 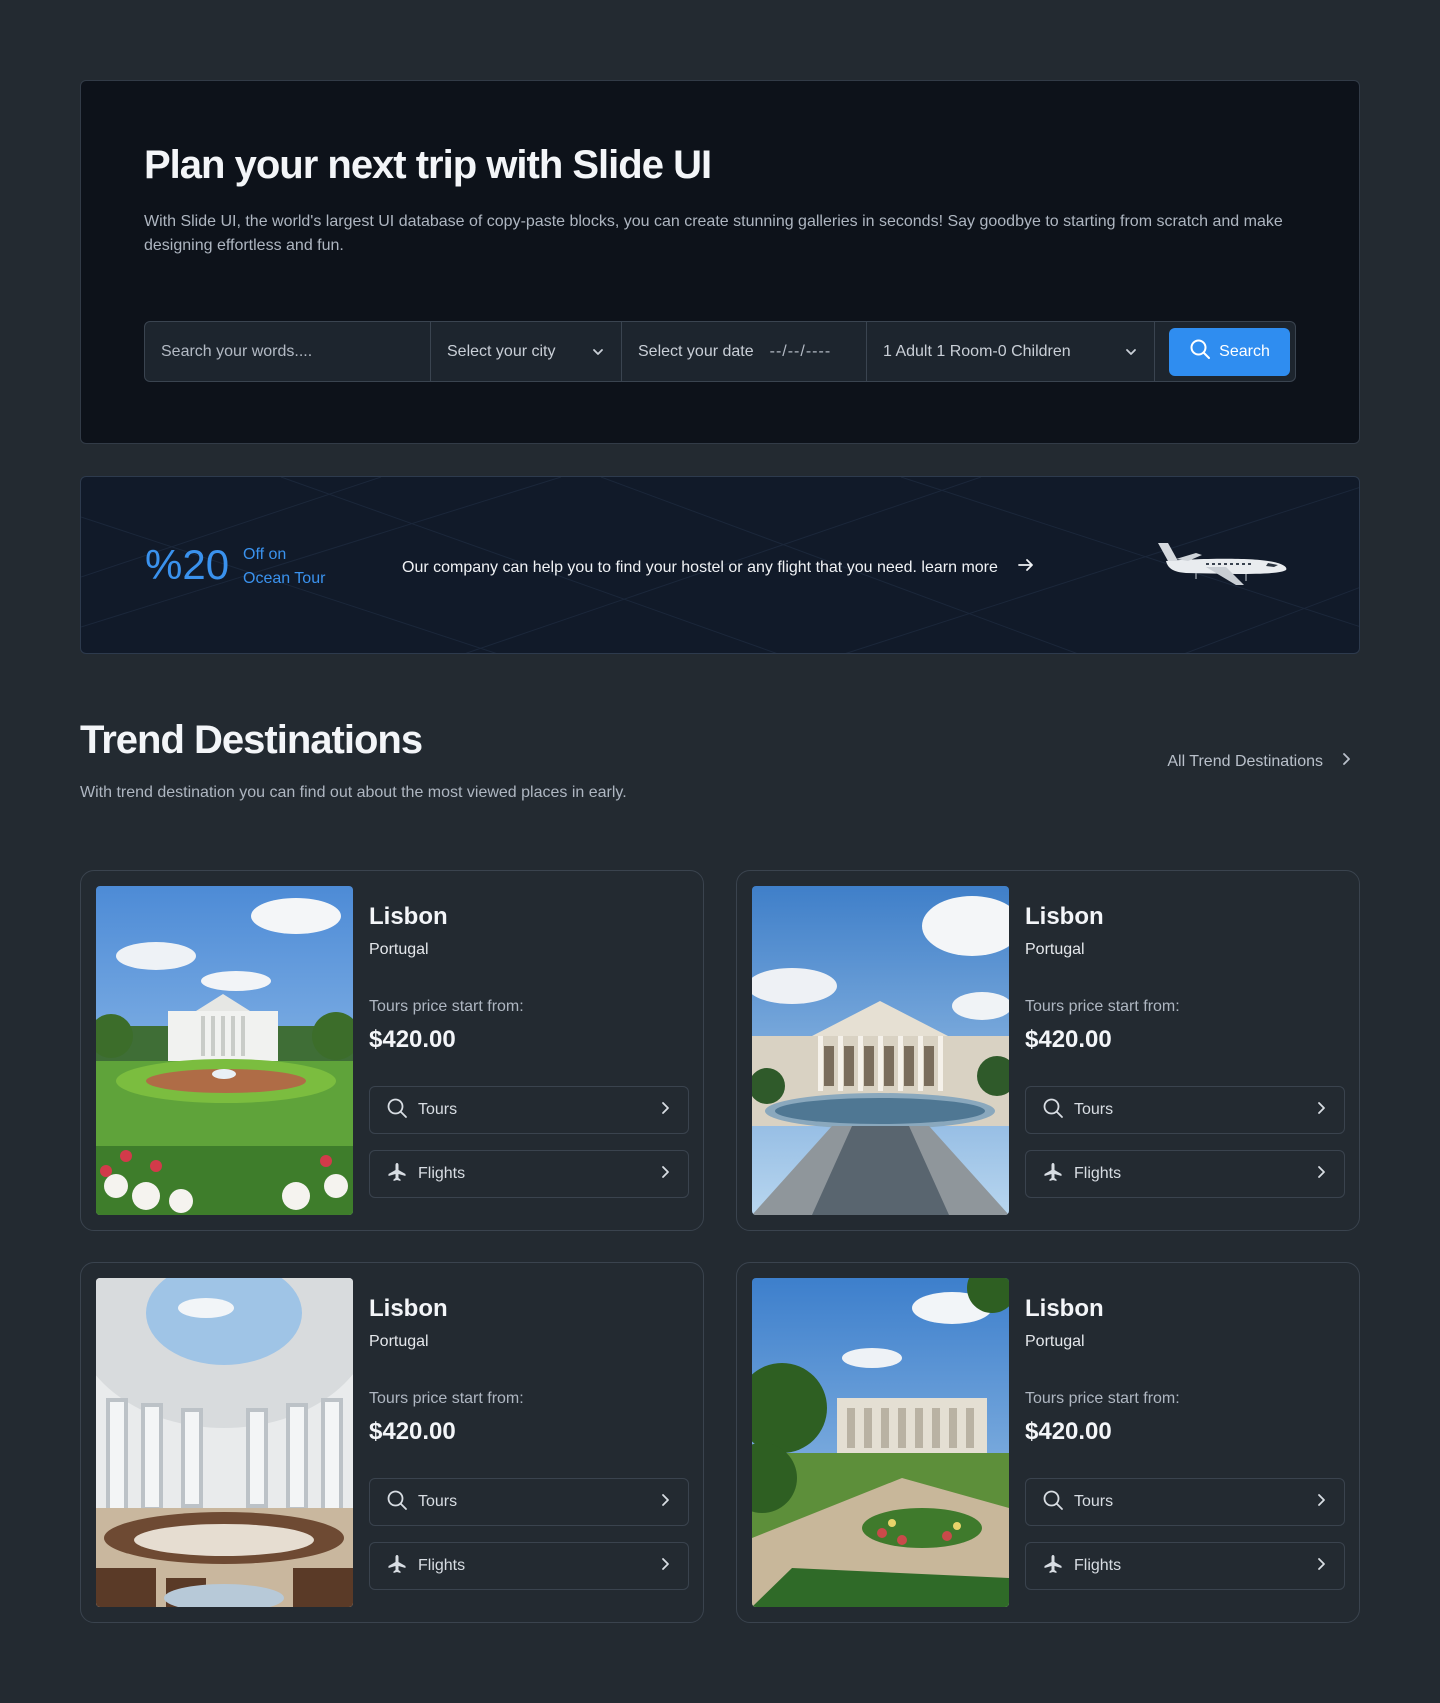 I want to click on date-picker: Select your date --/--/----, so click(x=744, y=351).